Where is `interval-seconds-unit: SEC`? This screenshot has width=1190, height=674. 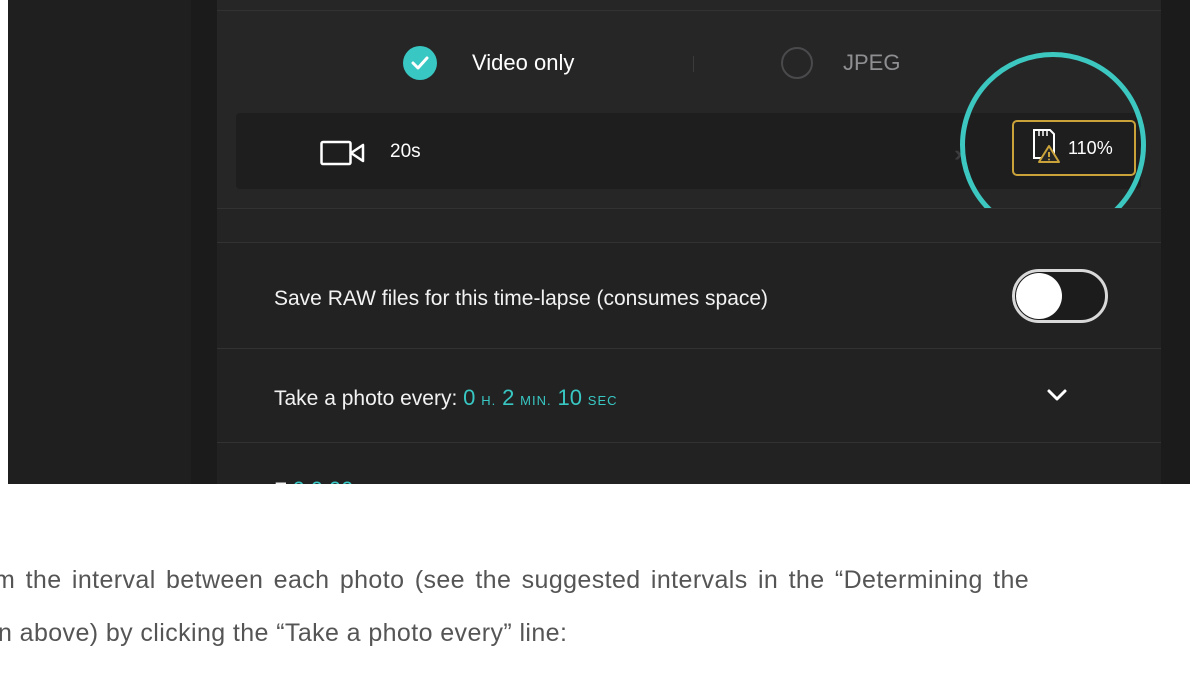 interval-seconds-unit: SEC is located at coordinates (602, 400).